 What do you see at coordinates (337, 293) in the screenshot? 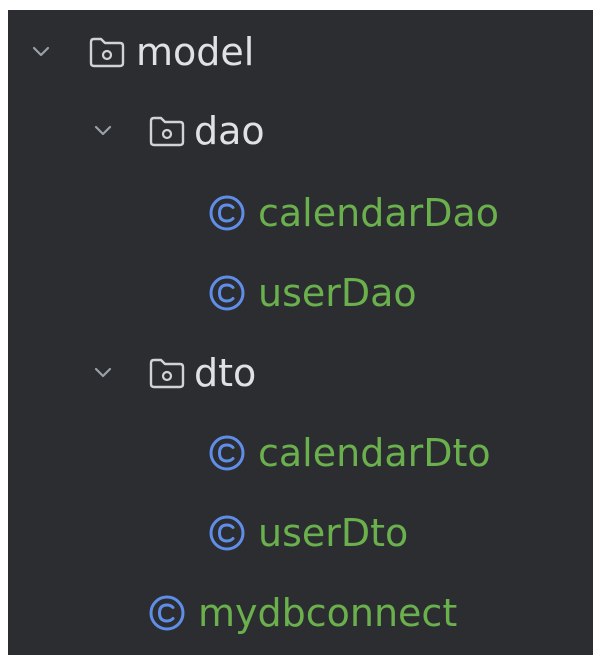
I see `tree-node-label: userDao` at bounding box center [337, 293].